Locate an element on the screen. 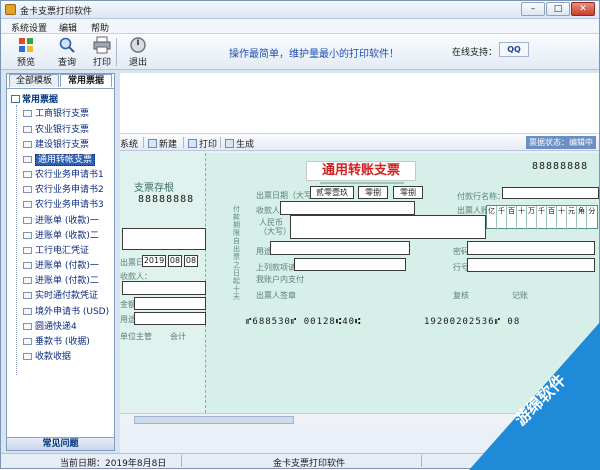  generate-button: 生成 is located at coordinates (239, 143).